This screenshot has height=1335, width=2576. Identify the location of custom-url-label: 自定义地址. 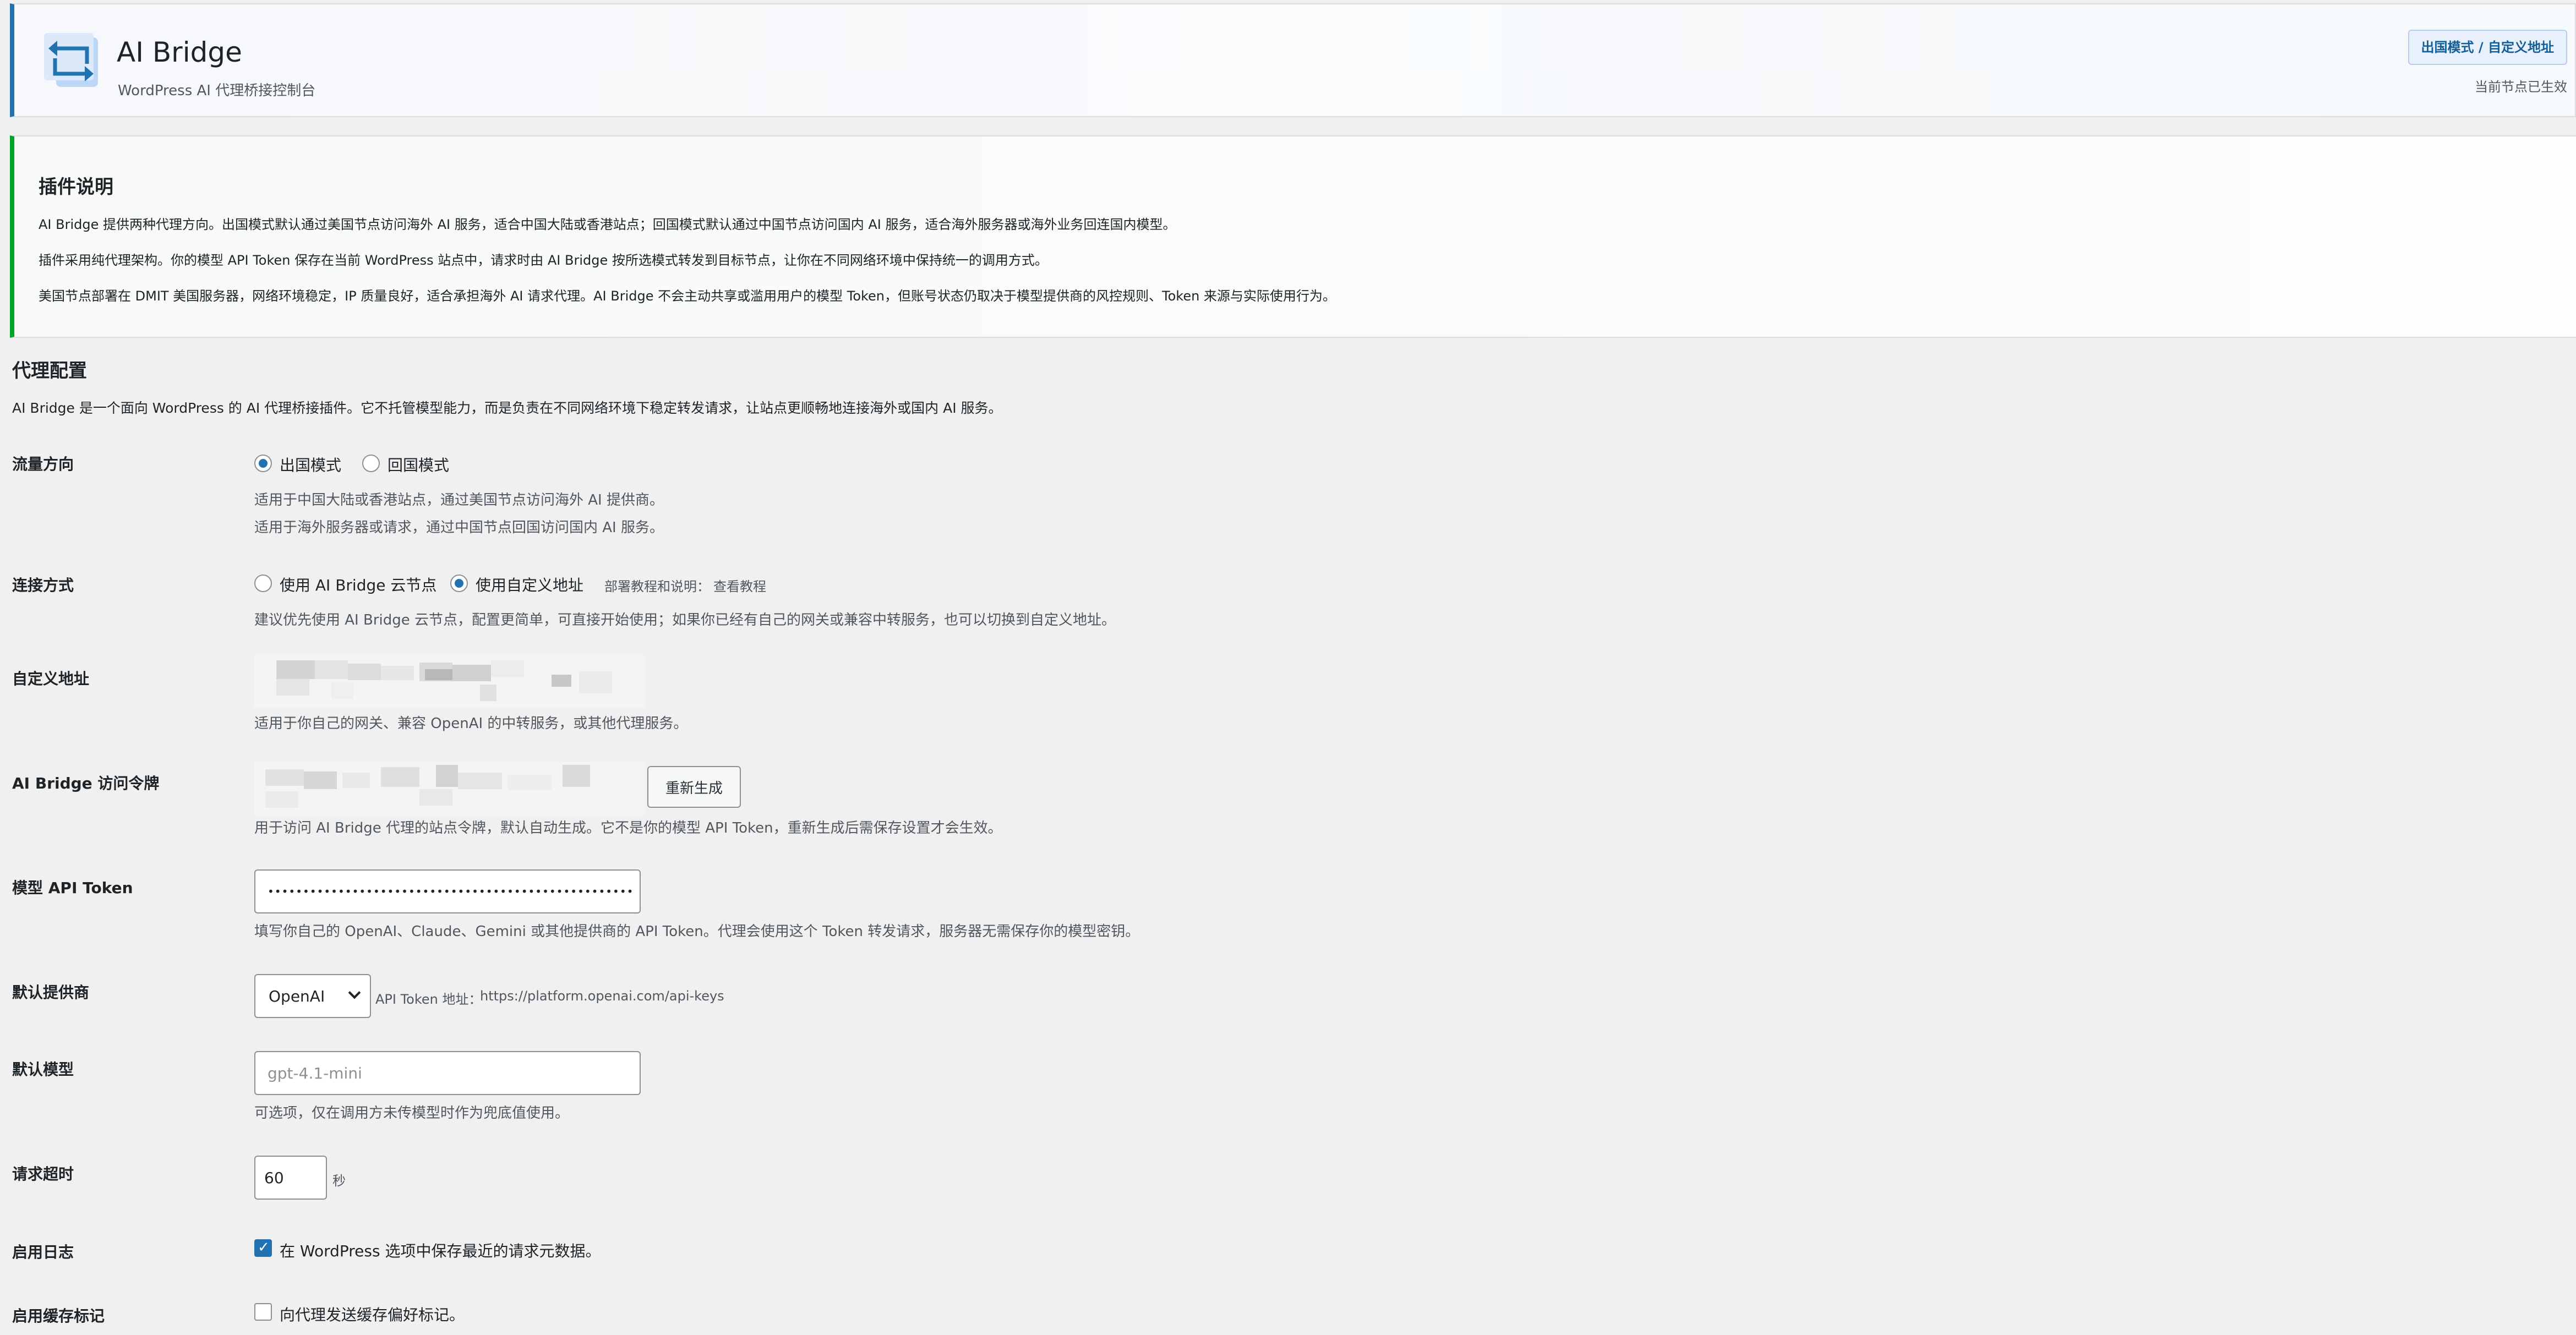
(51, 679).